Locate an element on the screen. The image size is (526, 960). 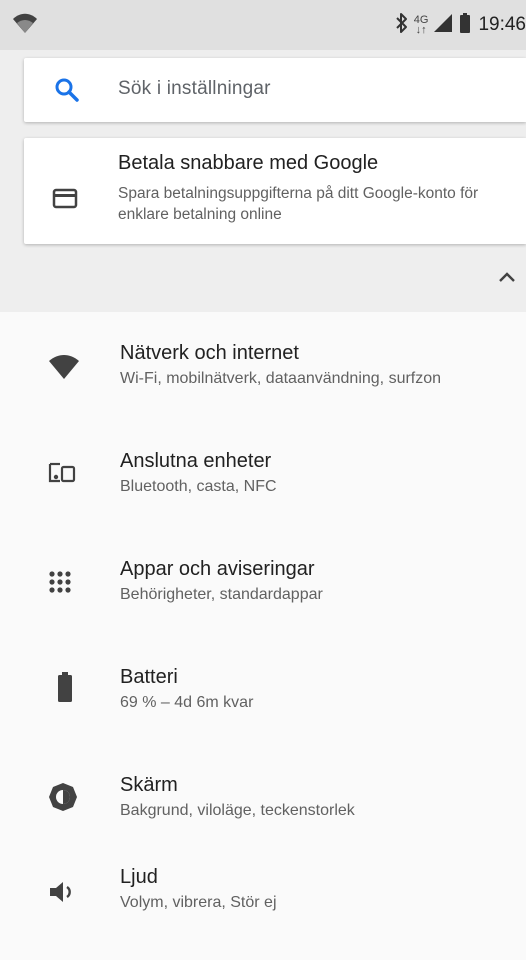
settings-item-subtitle: Bakgrund, viloläge, teckenstorlek is located at coordinates (237, 810).